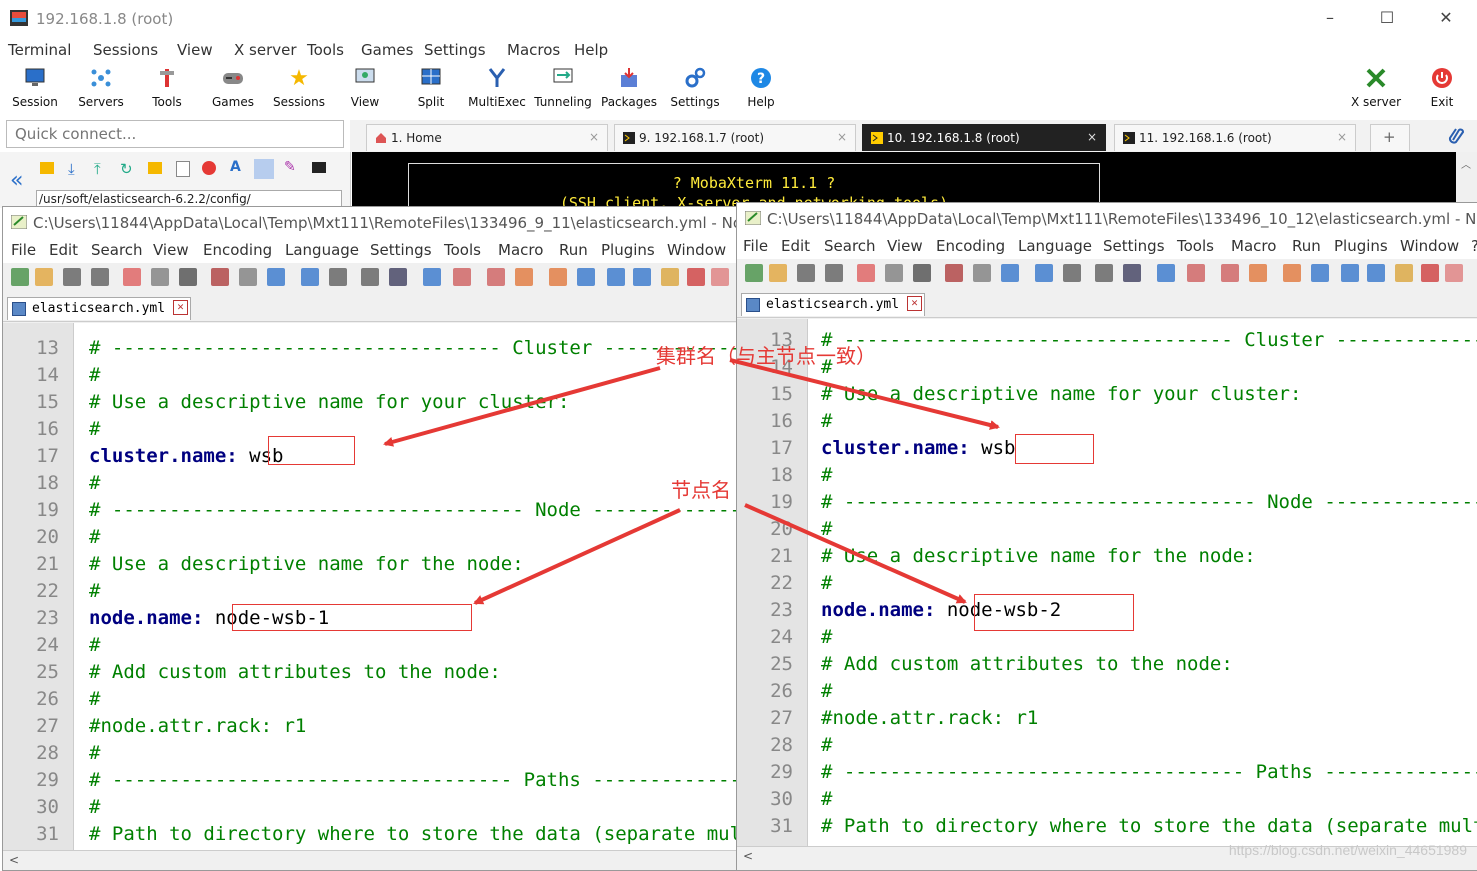 This screenshot has height=871, width=1477. I want to click on upload-icon: ⤒, so click(97, 169).